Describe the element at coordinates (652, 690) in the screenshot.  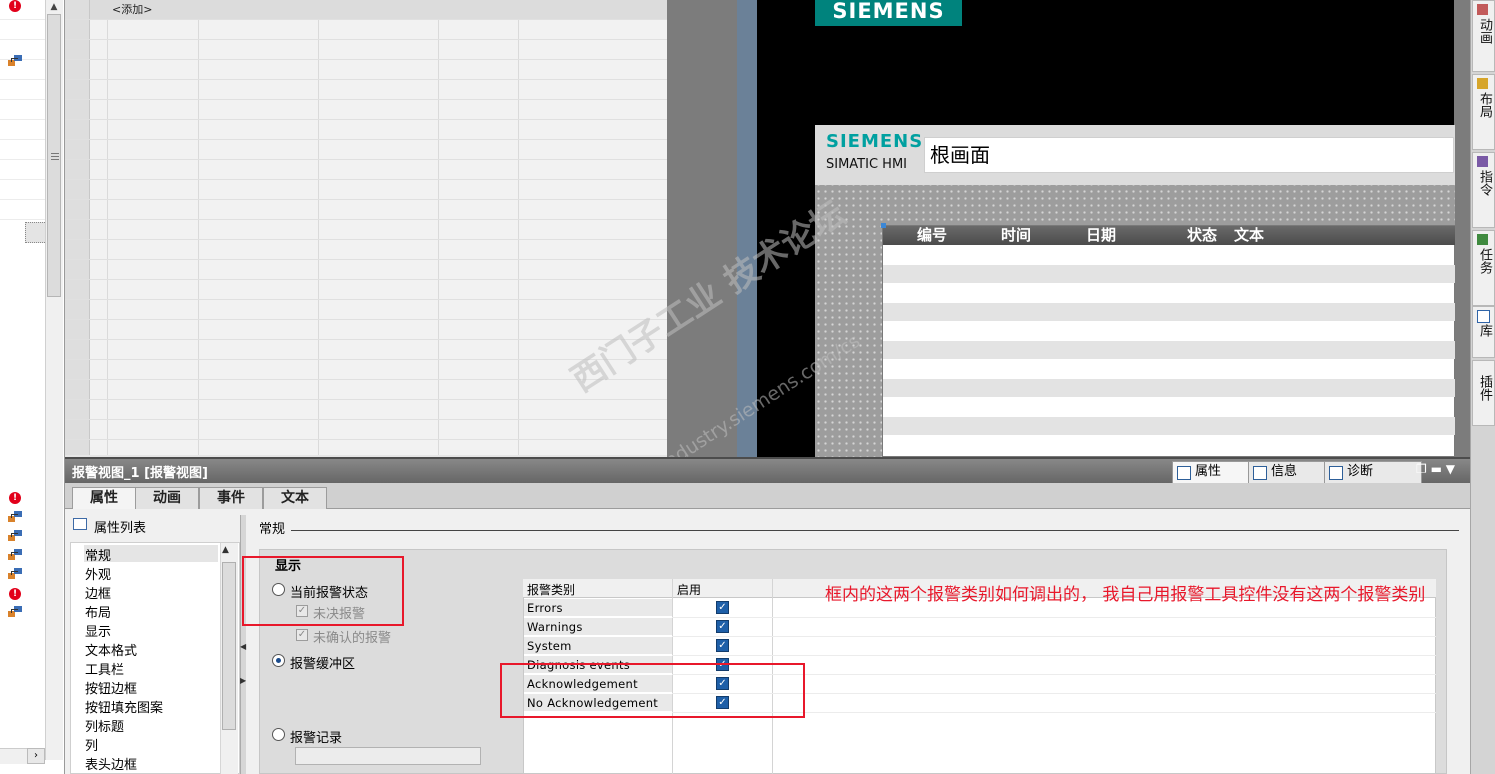
I see `annotation-box-alarm-classes` at that location.